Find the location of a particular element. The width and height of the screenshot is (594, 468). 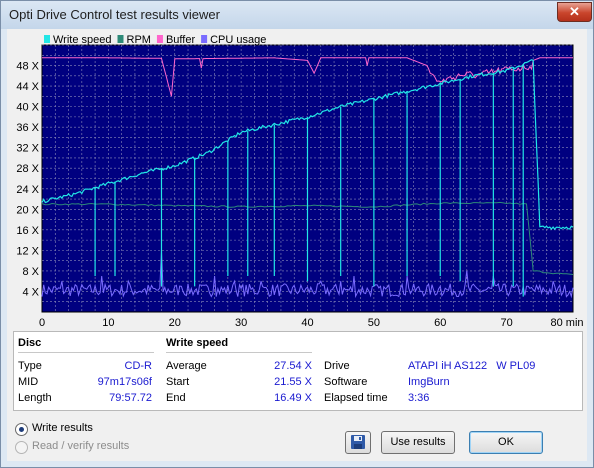

disc-type-label: Type is located at coordinates (30, 366).